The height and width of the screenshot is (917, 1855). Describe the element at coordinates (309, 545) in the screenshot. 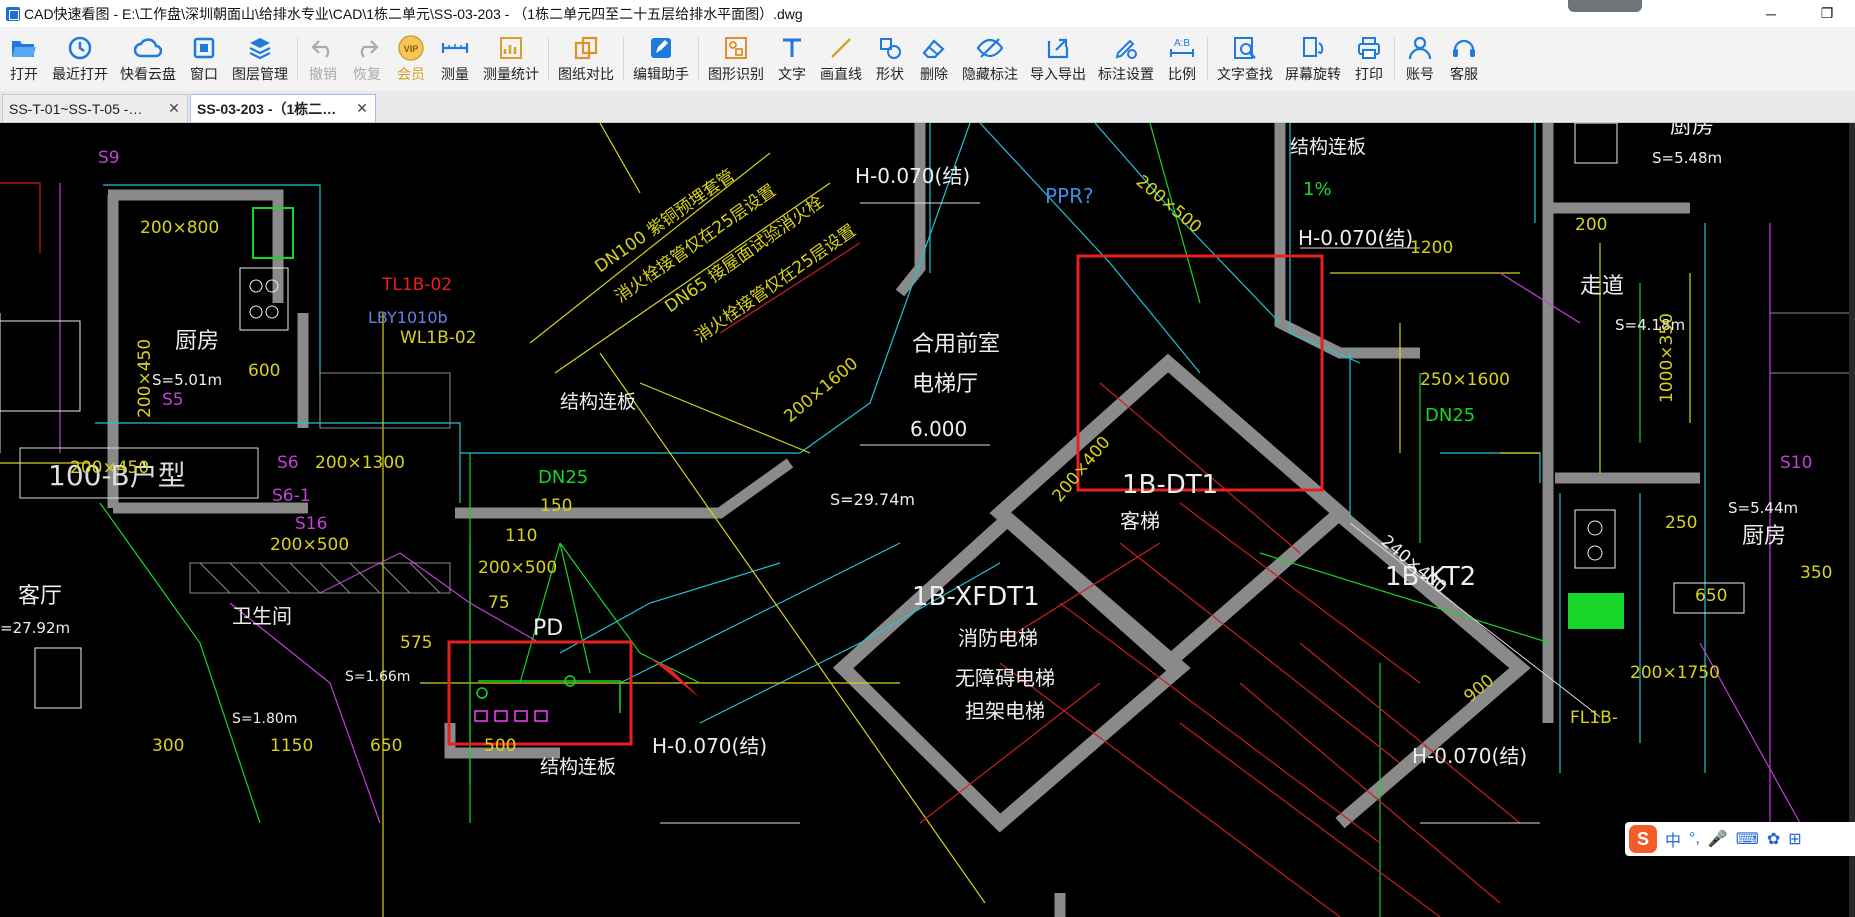

I see `label-dim-200x500: 200×500` at that location.